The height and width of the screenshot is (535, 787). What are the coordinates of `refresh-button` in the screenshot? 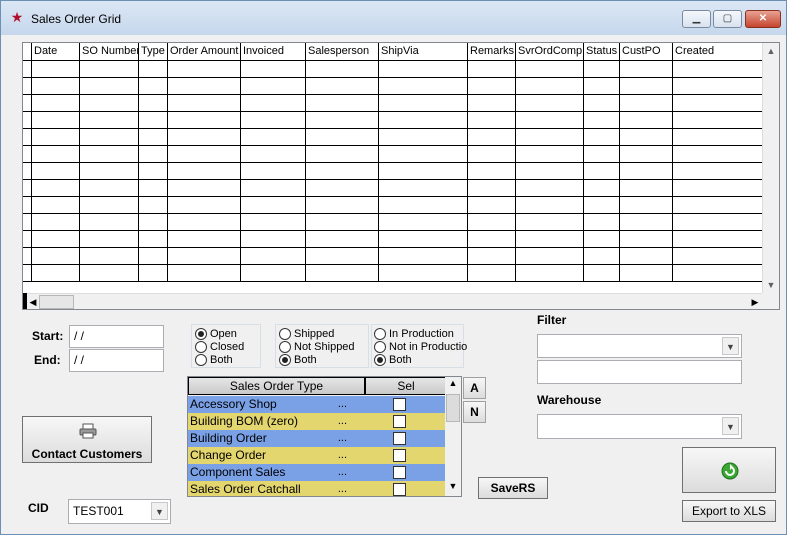 It's located at (729, 470).